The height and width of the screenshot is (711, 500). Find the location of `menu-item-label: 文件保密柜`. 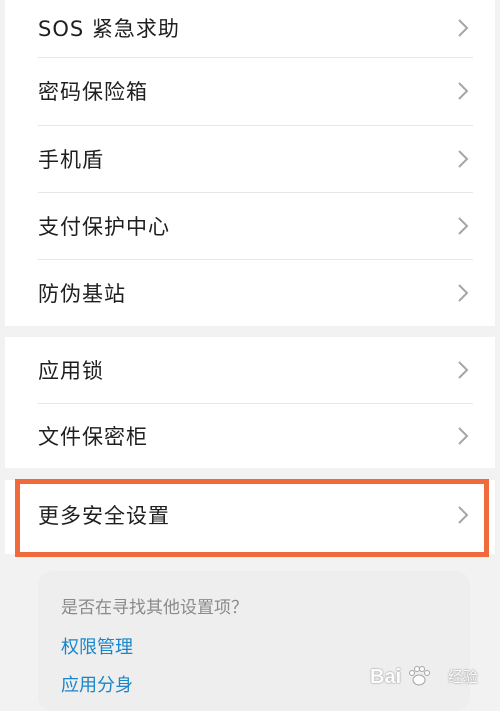

menu-item-label: 文件保密柜 is located at coordinates (93, 437).